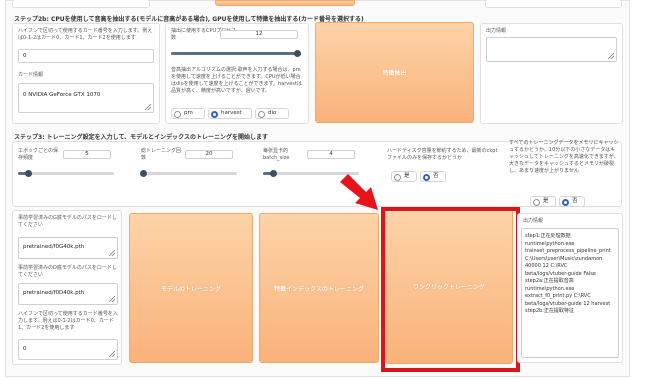 Image resolution: width=650 pixels, height=379 pixels. I want to click on train-gpu-ids-value: 0, so click(25, 349).